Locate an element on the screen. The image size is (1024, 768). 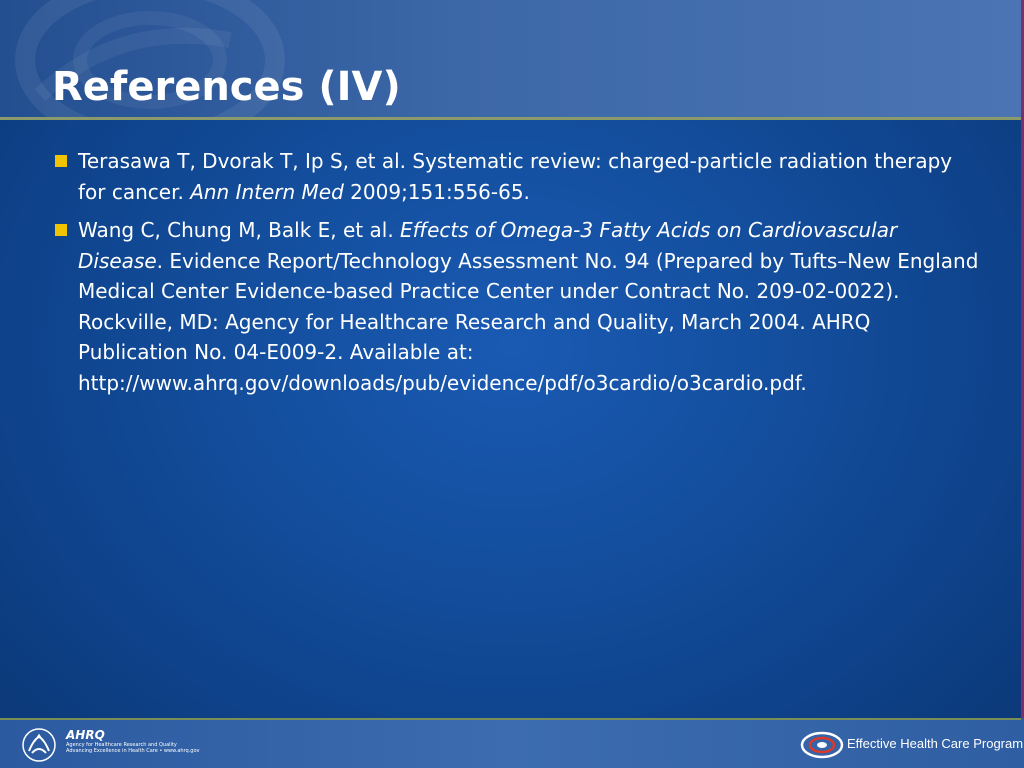
reference-text: Wang C, Chung M, Balk E, et al. is located at coordinates (239, 230).